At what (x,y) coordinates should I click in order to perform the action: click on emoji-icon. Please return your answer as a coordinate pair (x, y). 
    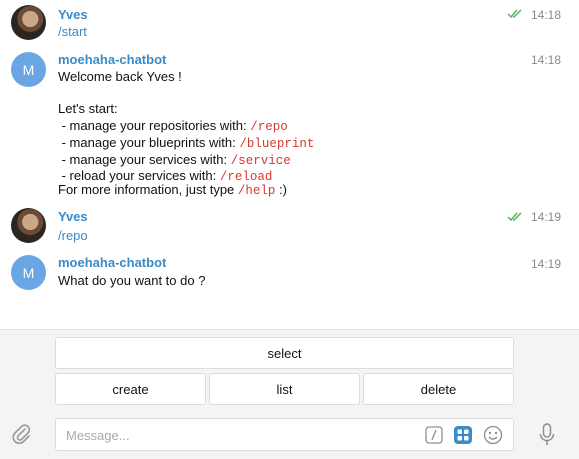
    Looking at the image, I should click on (493, 435).